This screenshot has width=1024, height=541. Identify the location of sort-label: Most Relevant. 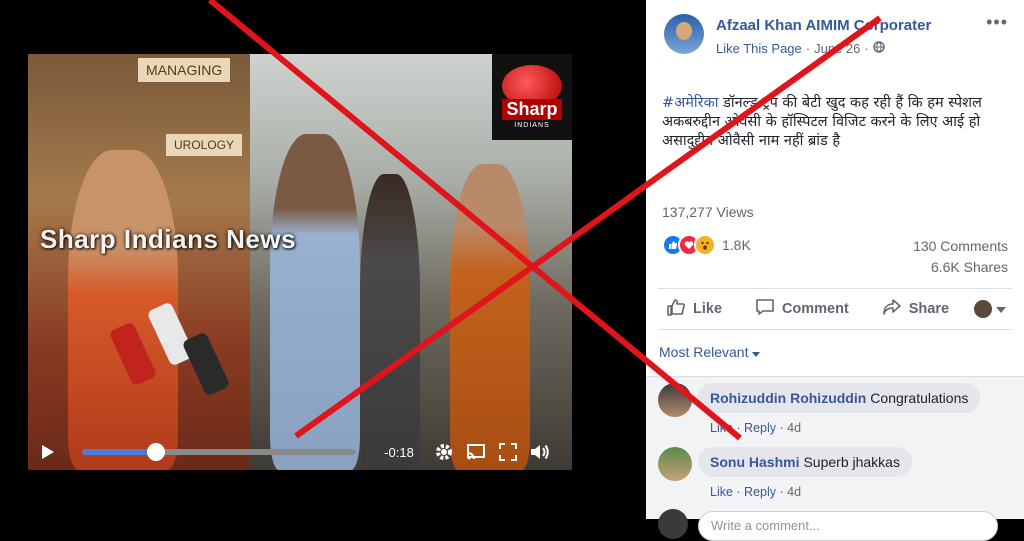
(704, 352).